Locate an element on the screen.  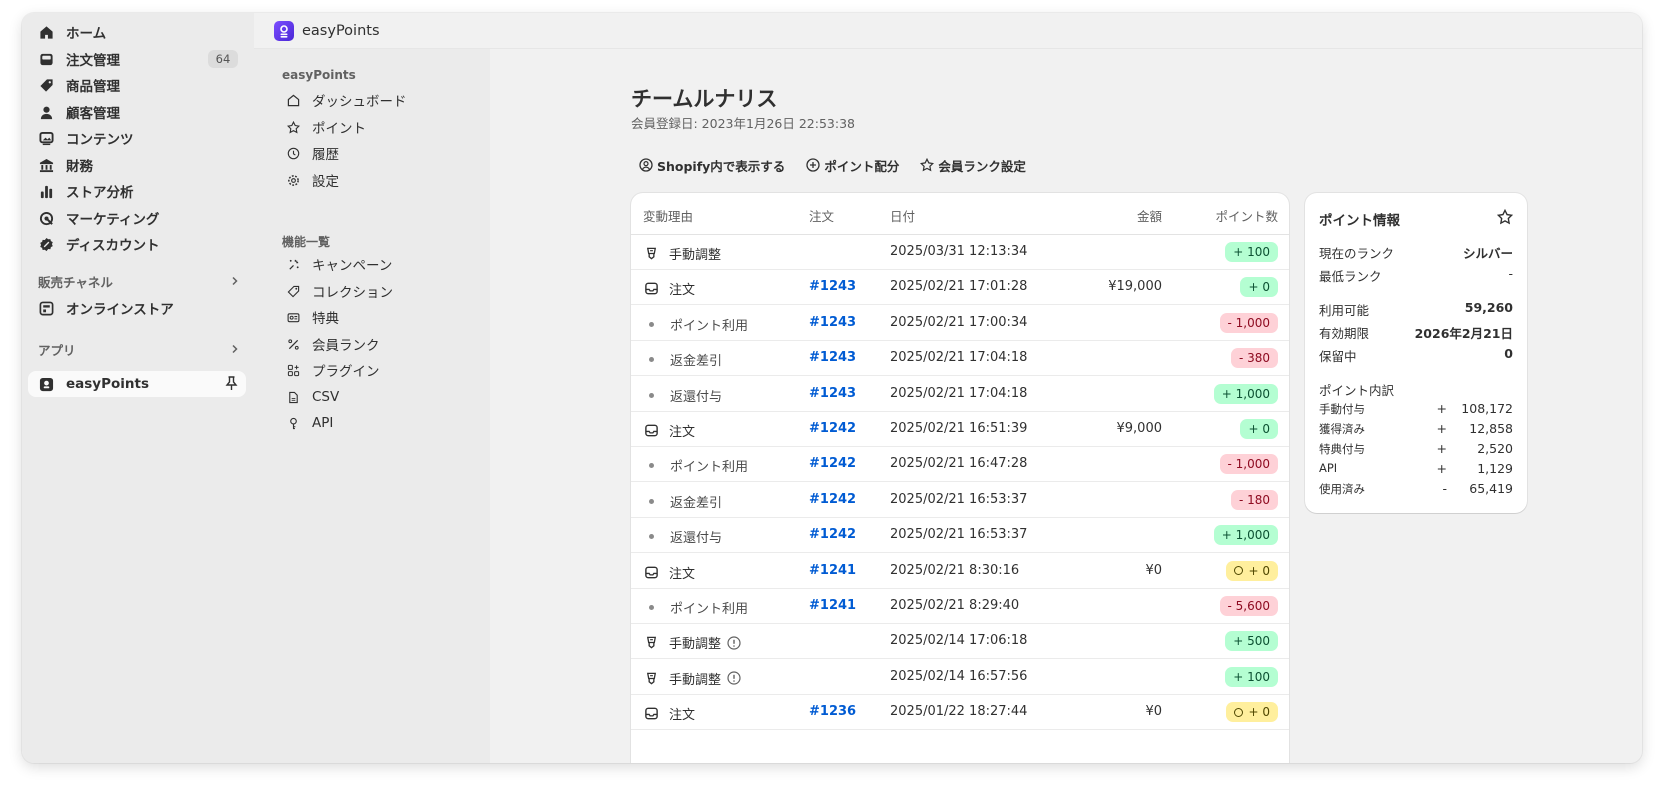
table-row: ポイント利用 #1243 2025/02/21 17:00:34 - 1,000 is located at coordinates (960, 323).